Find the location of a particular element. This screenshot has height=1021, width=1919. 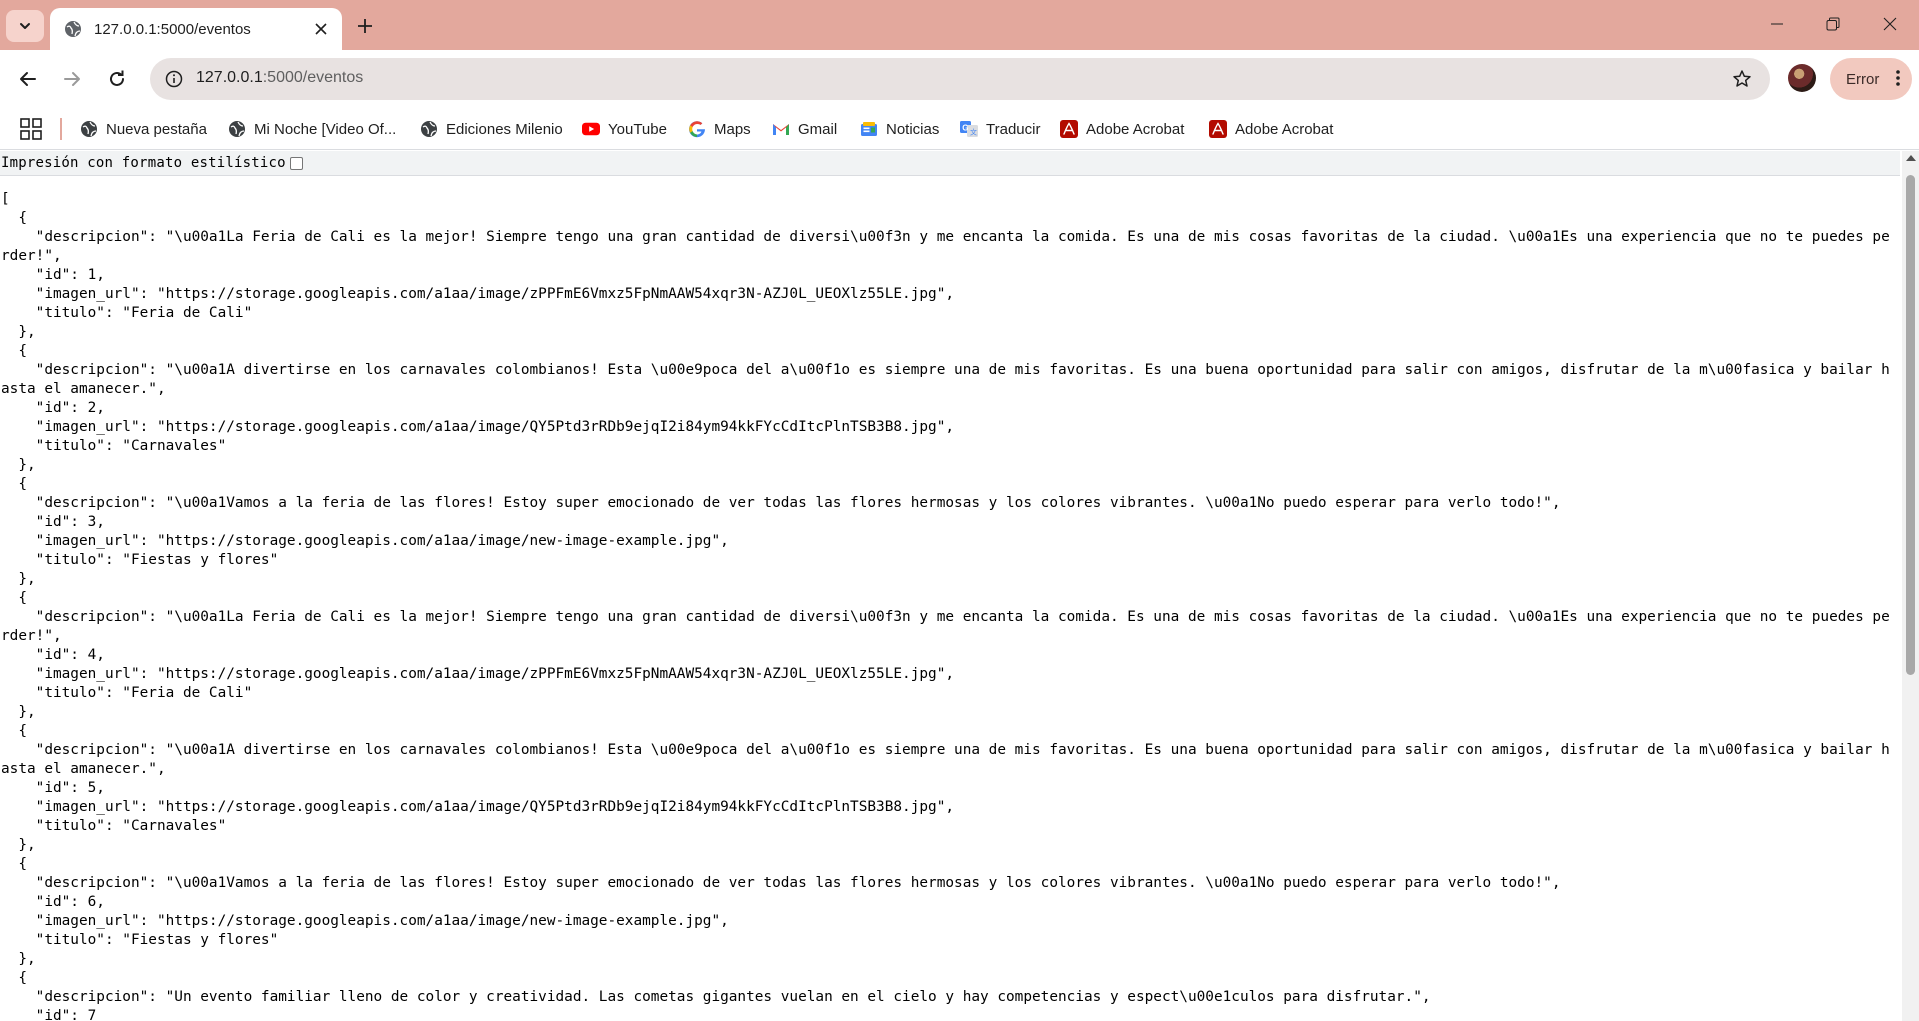

tab-active: 127.0.0.1:5000/eventos is located at coordinates (196, 29).